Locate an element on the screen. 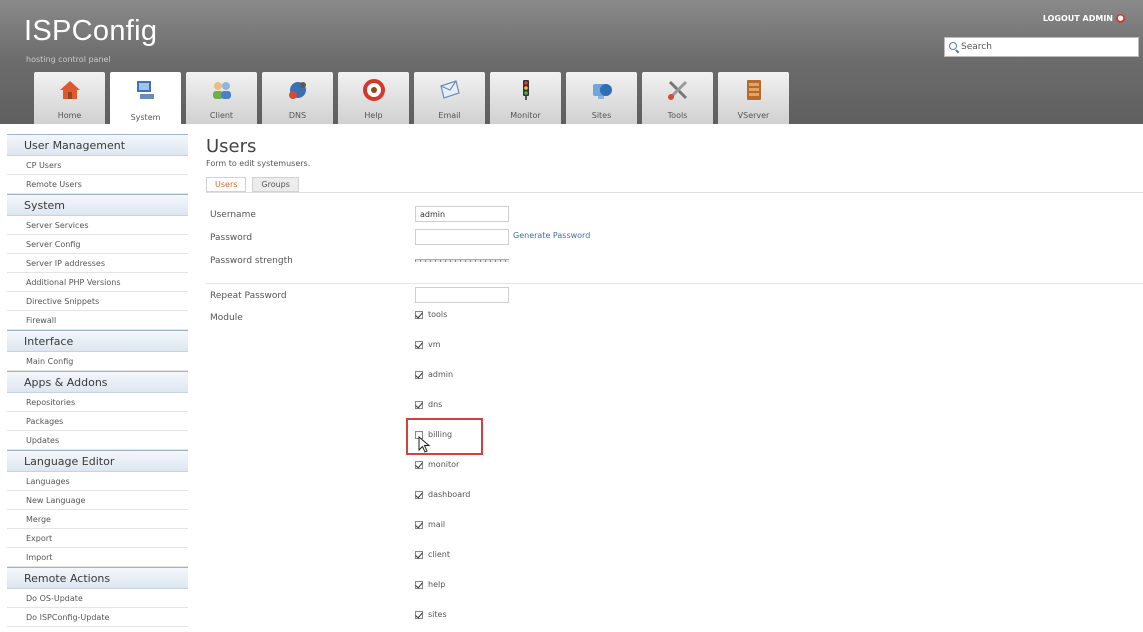 Image resolution: width=1143 pixels, height=632 pixels. tab-sites: Sites is located at coordinates (601, 98).